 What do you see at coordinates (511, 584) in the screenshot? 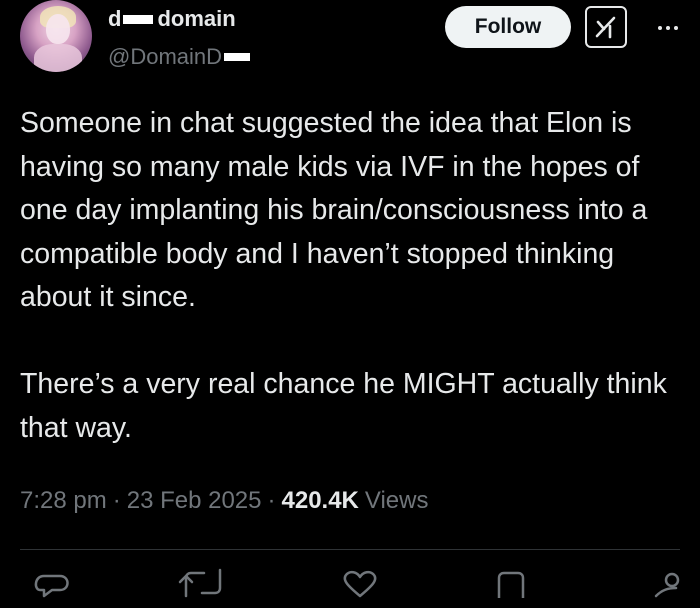
I see `bookmark-icon` at bounding box center [511, 584].